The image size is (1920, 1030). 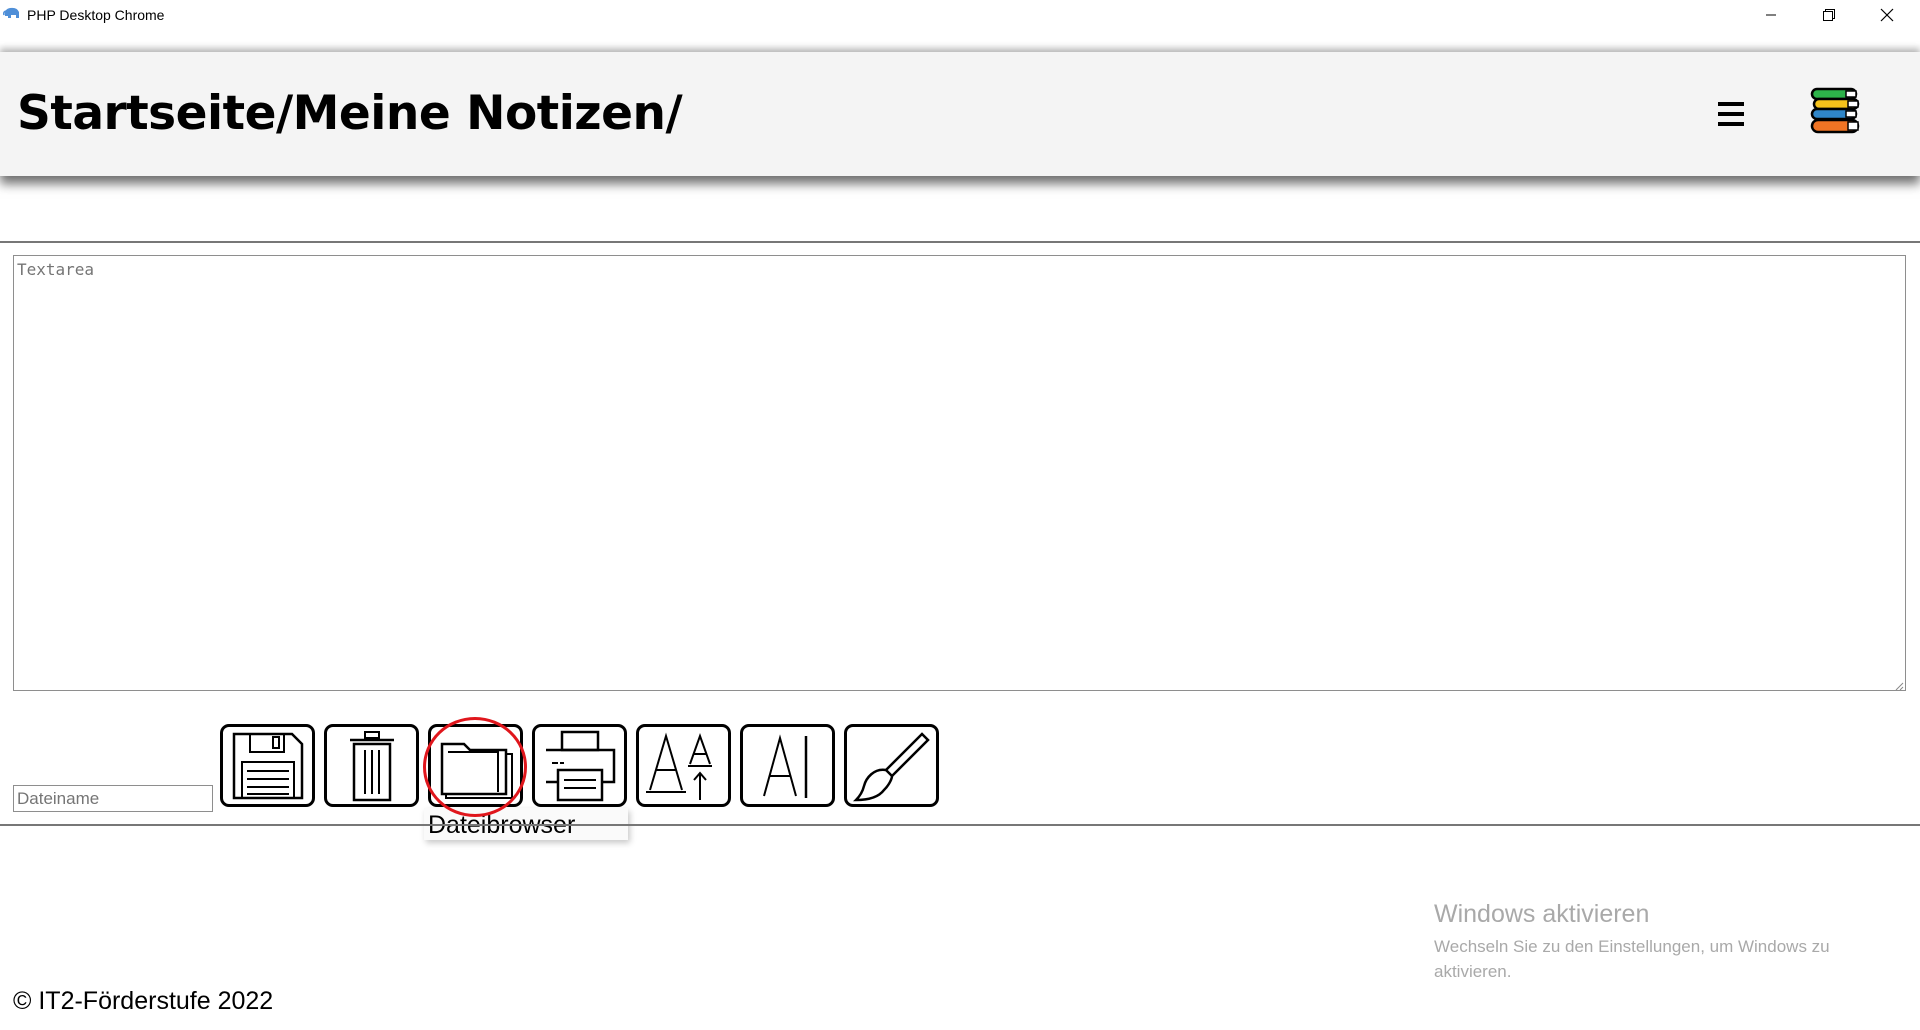 I want to click on paintbrush-icon, so click(x=891, y=766).